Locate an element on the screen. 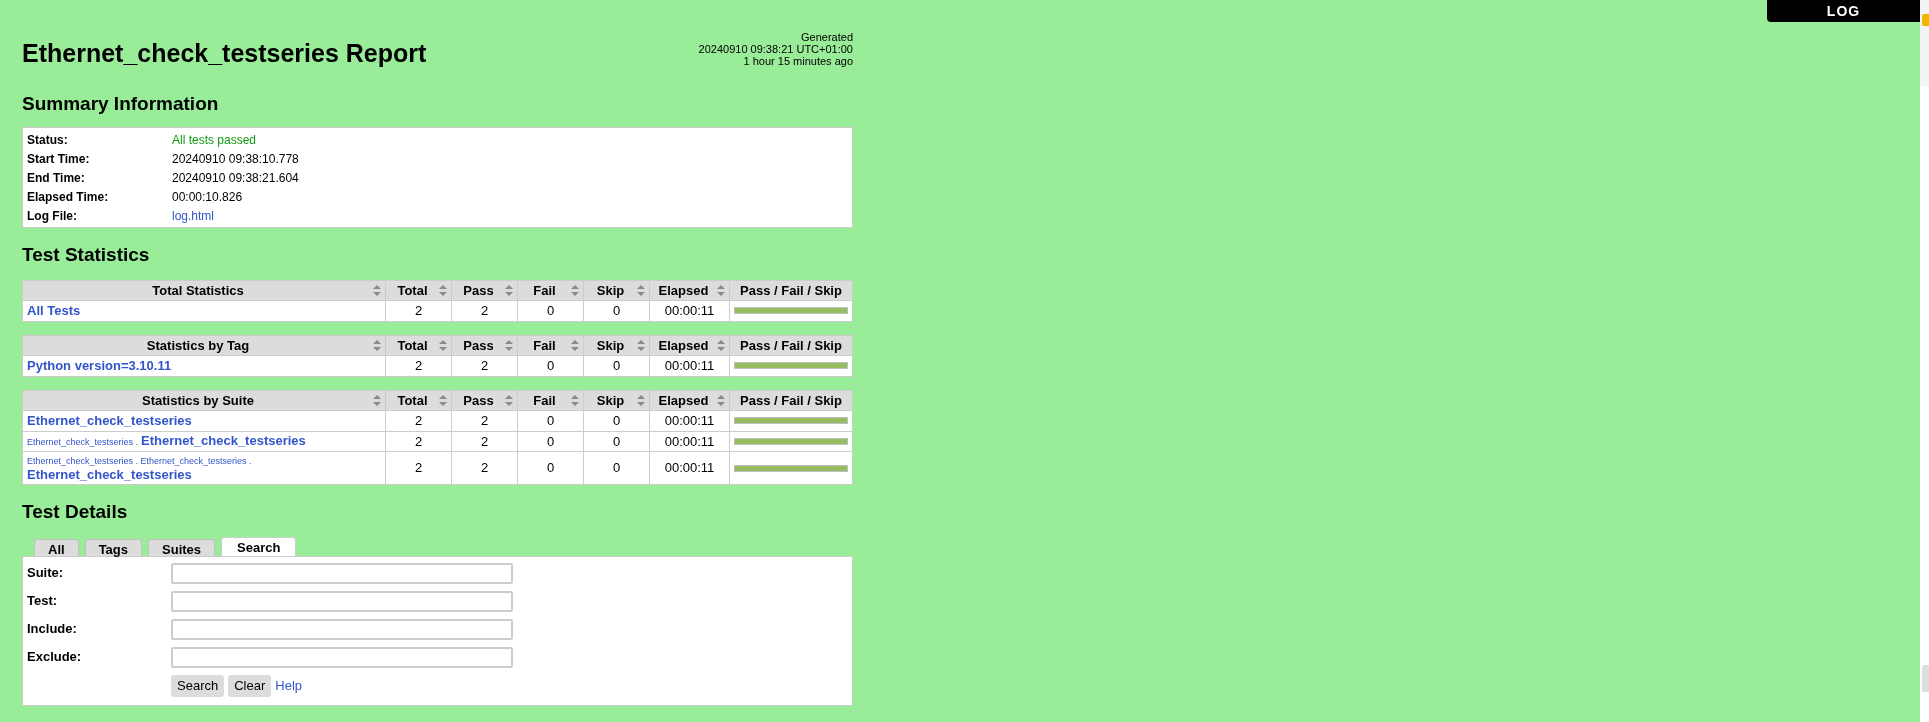 This screenshot has width=1929, height=722. log-file-link: log.html is located at coordinates (193, 215).